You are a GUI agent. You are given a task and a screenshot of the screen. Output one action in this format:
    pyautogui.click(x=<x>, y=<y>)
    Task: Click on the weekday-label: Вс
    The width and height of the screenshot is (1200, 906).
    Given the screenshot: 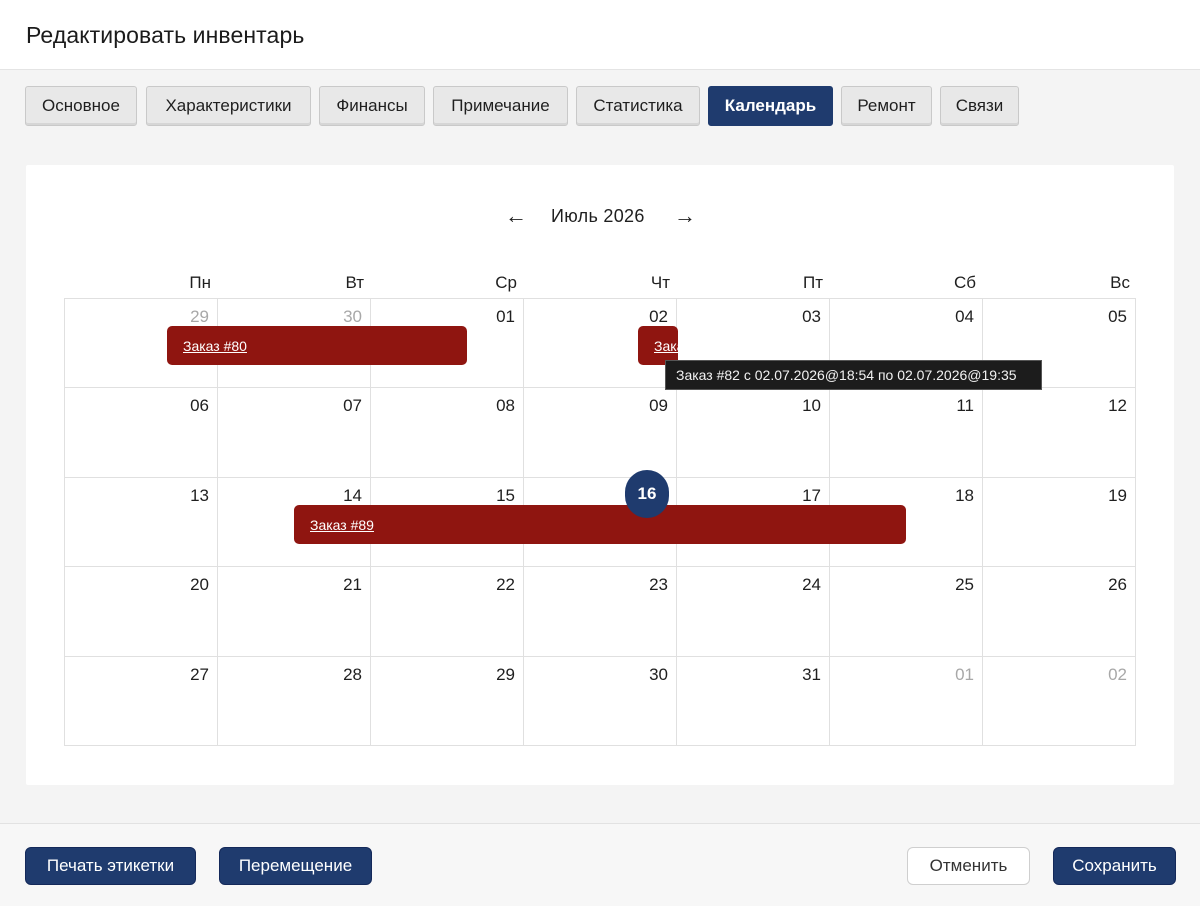 What is the action you would take?
    pyautogui.click(x=1120, y=282)
    